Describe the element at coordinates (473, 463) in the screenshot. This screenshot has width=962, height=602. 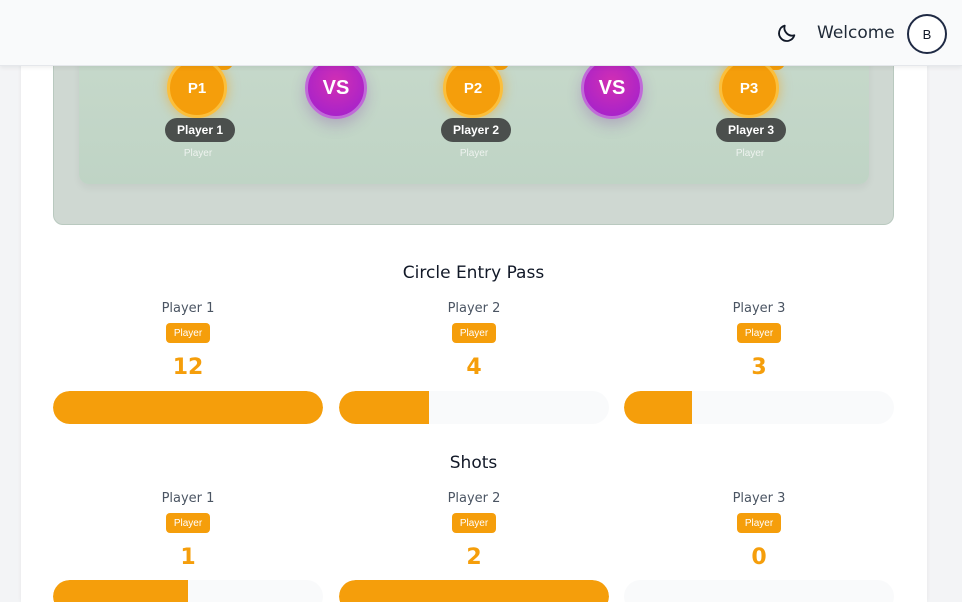
I see `section-title-shots: Shots` at that location.